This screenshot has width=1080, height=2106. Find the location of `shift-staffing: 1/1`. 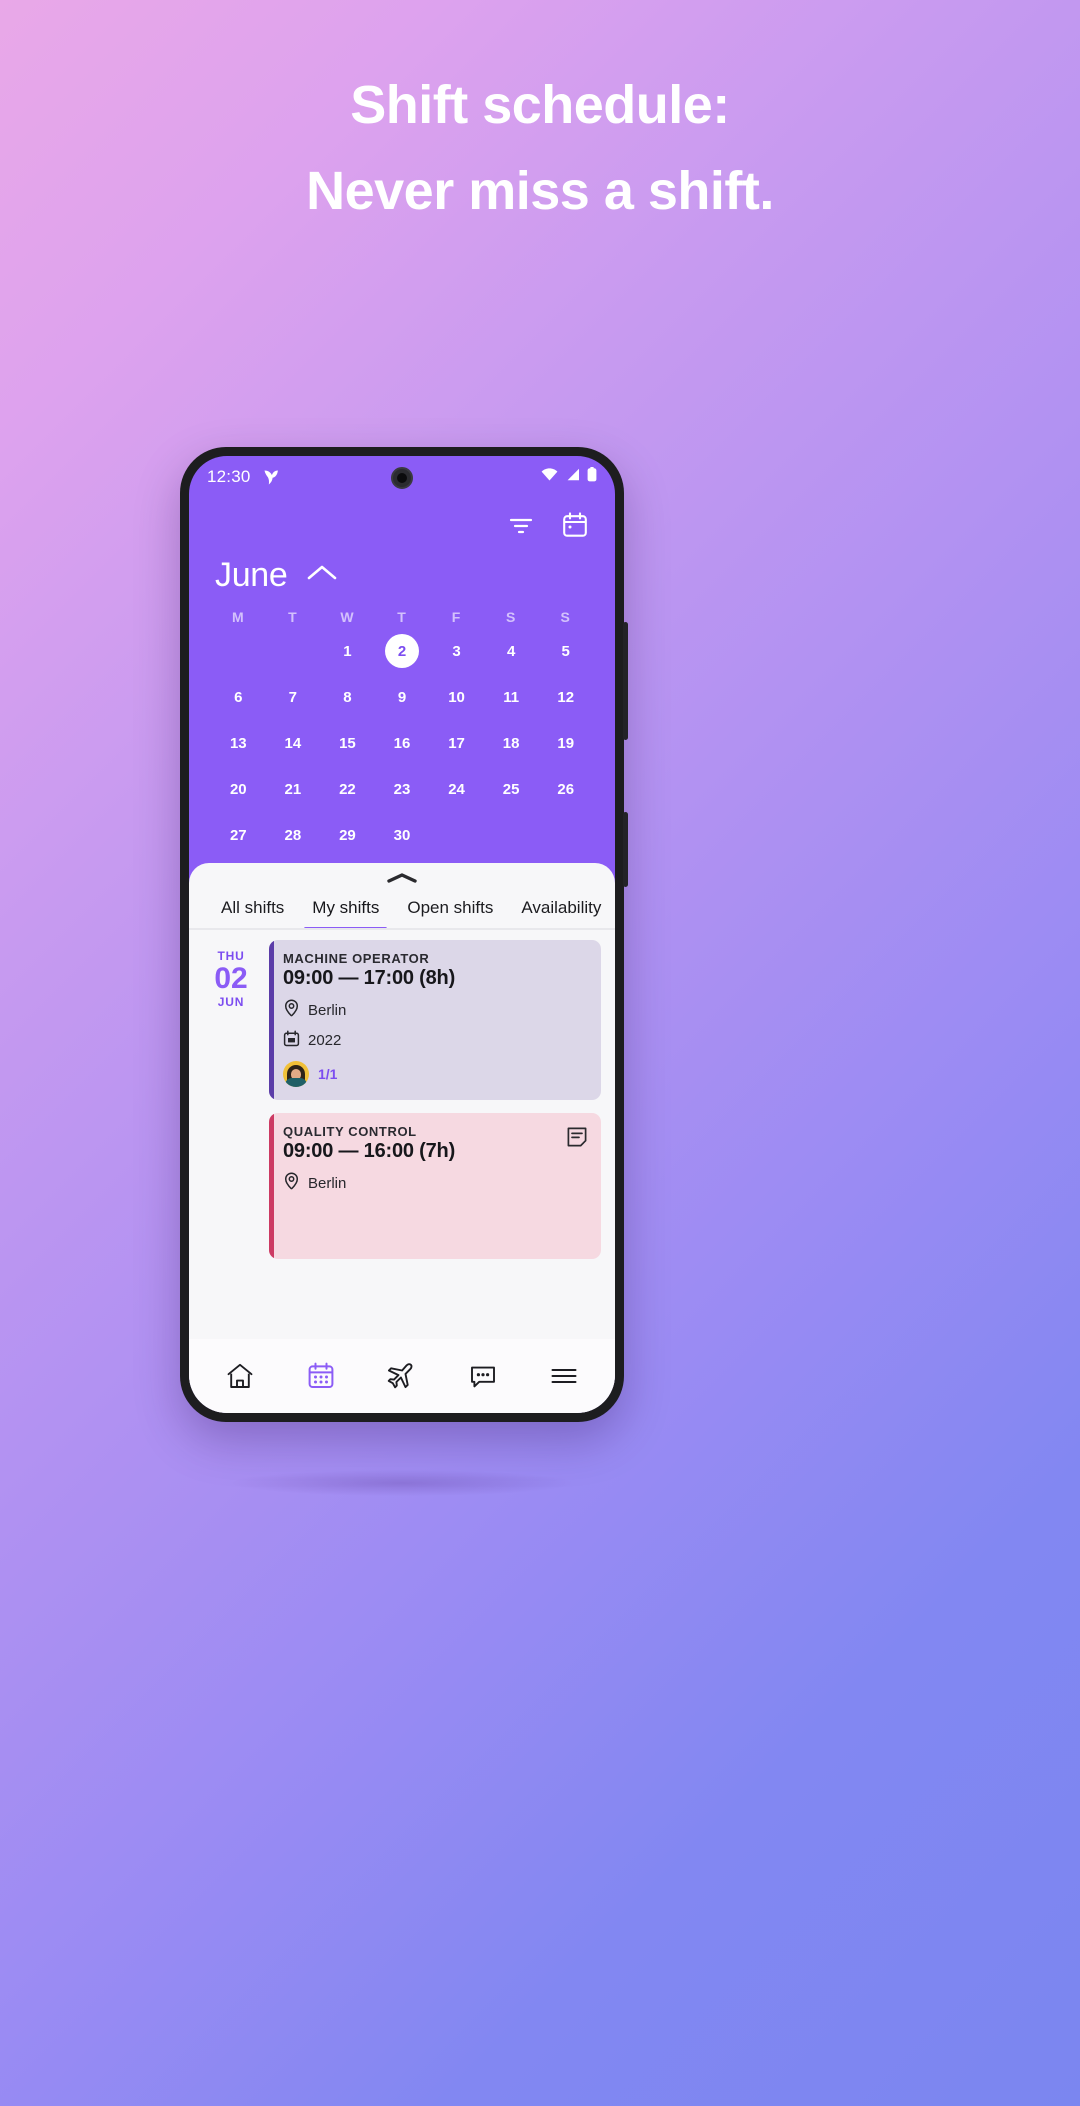

shift-staffing: 1/1 is located at coordinates (435, 1074).